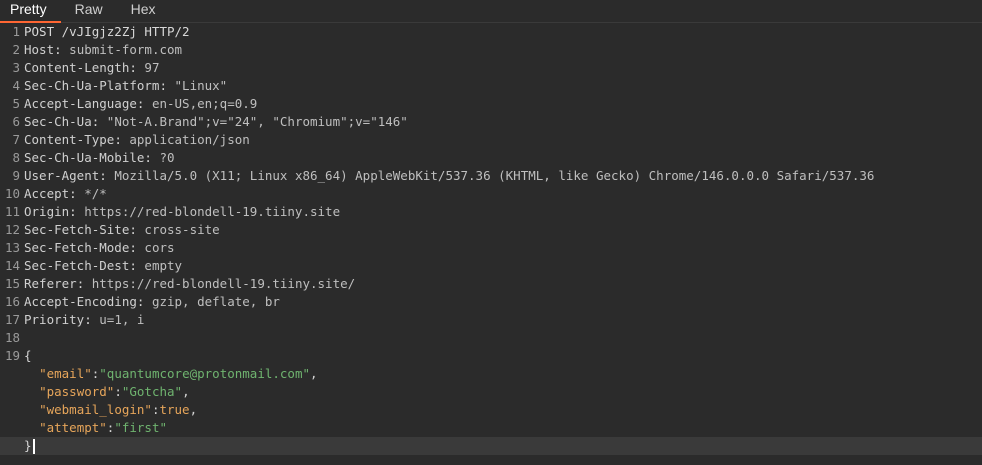 The height and width of the screenshot is (465, 982). Describe the element at coordinates (491, 320) in the screenshot. I see `editor-line: 17 Priority: u=1, i` at that location.